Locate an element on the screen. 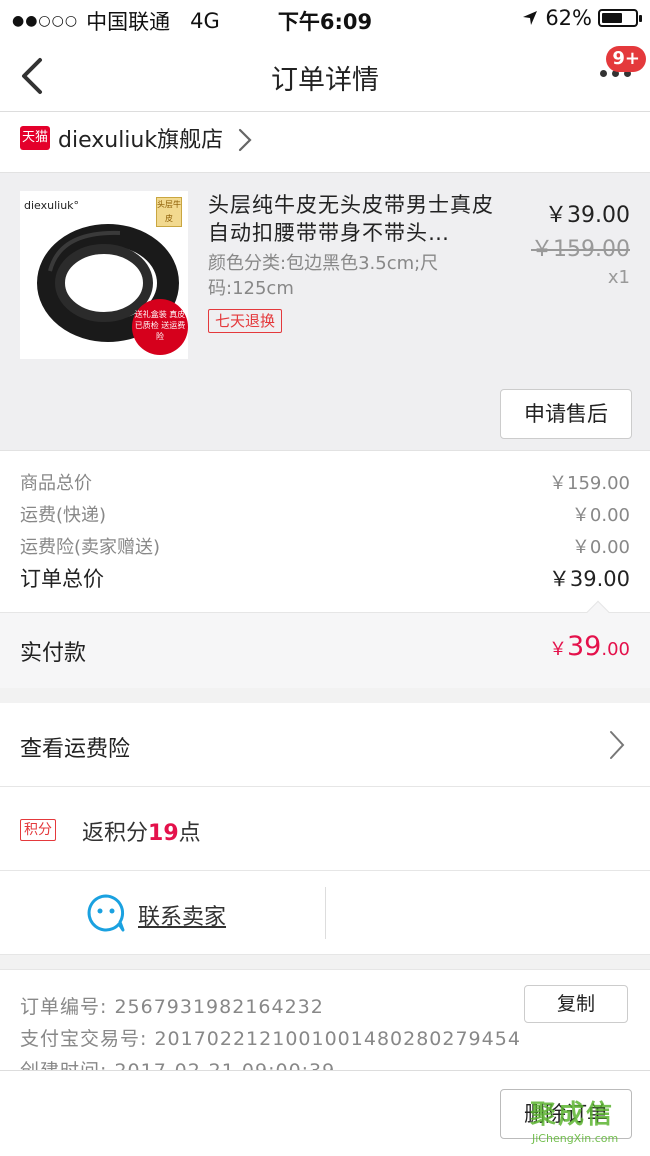 The image size is (650, 1156). return-policy-tag: 七天退换 is located at coordinates (245, 321).